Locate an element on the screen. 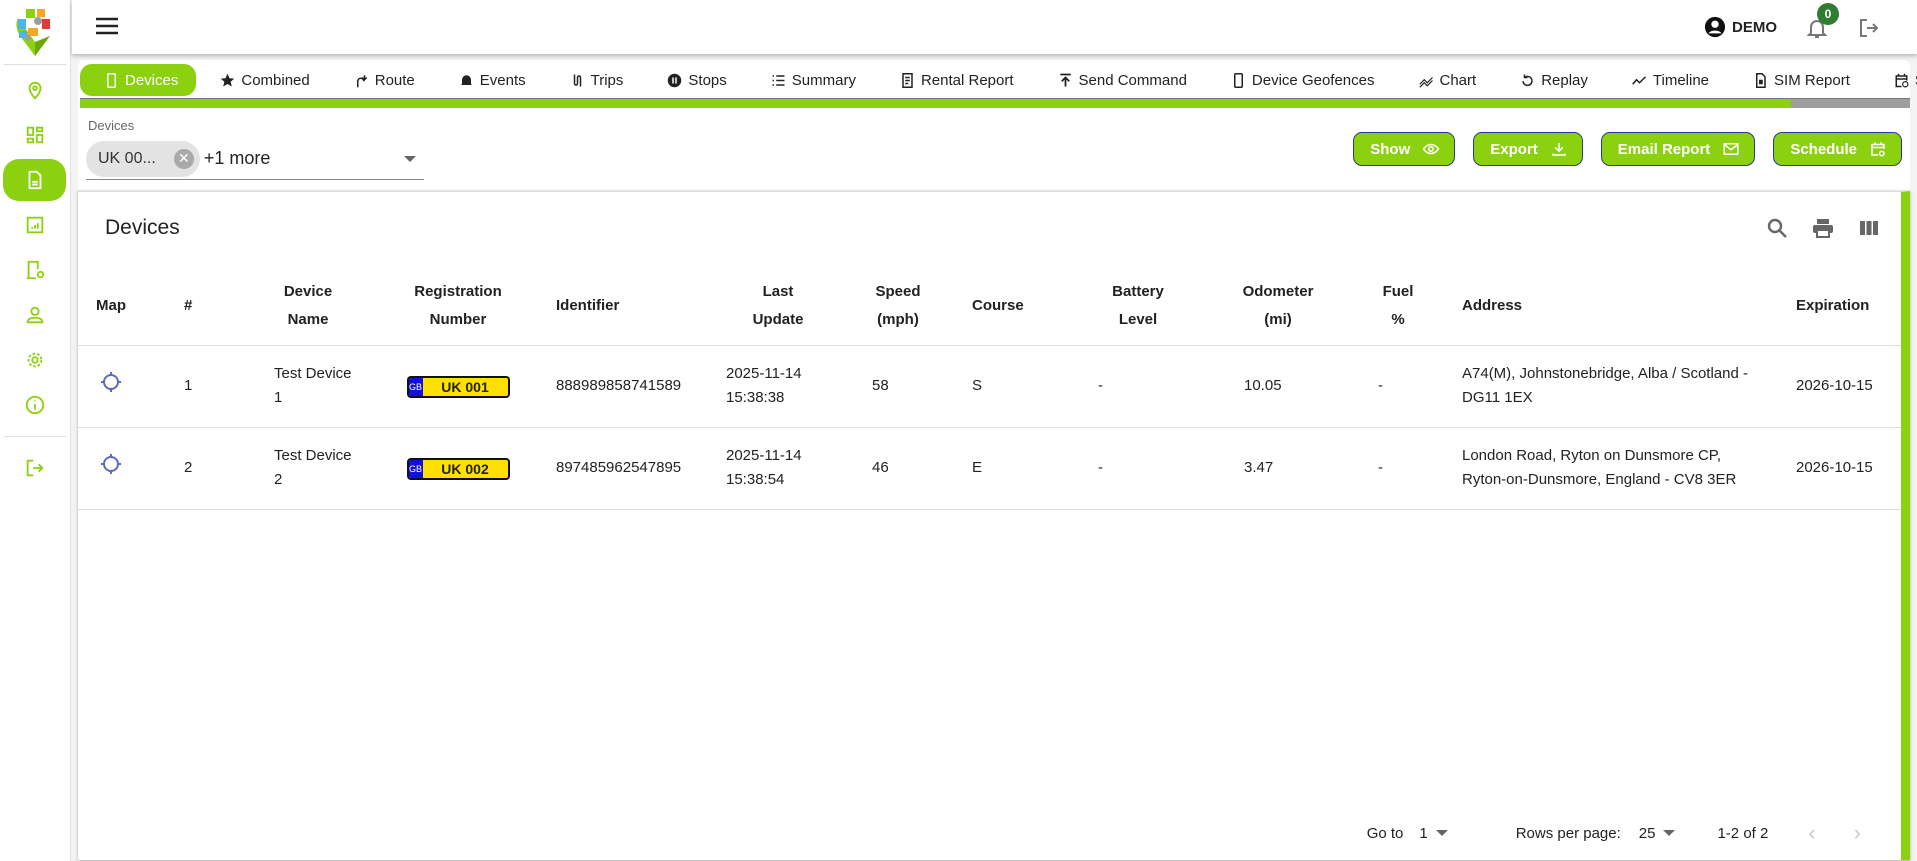 The width and height of the screenshot is (1917, 861). tab-stops: Stops is located at coordinates (696, 80).